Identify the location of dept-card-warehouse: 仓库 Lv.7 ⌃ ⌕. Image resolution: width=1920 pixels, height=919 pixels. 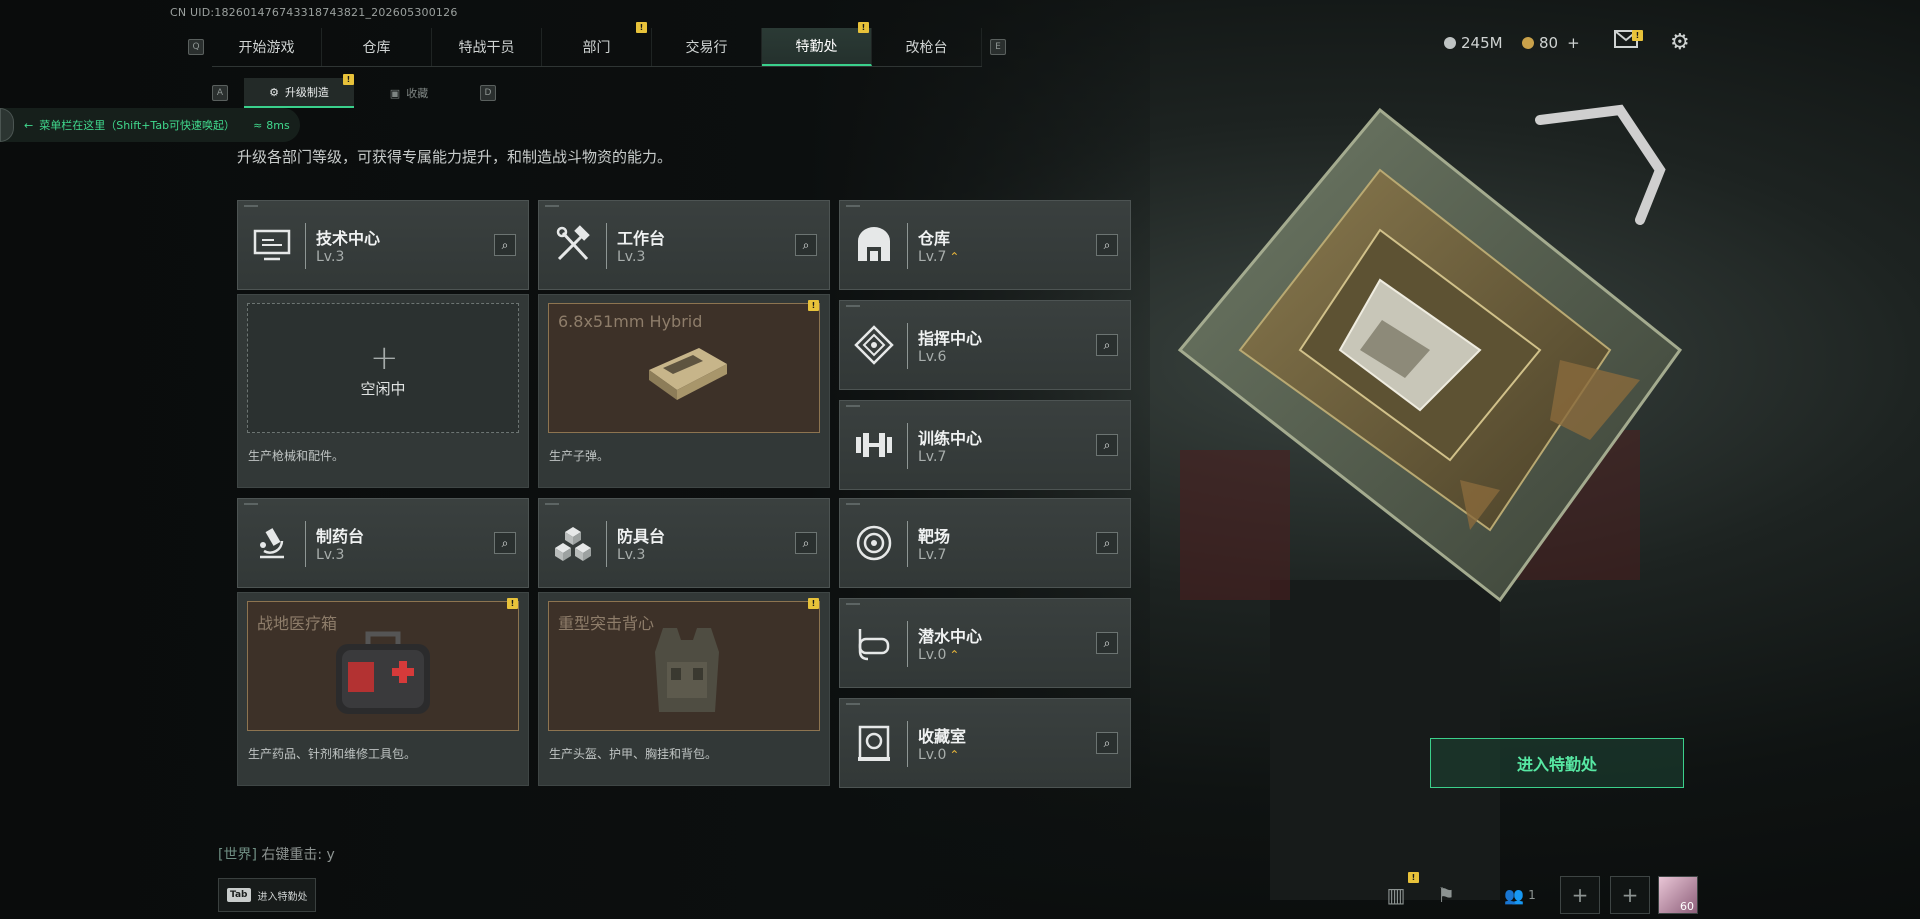
(985, 245).